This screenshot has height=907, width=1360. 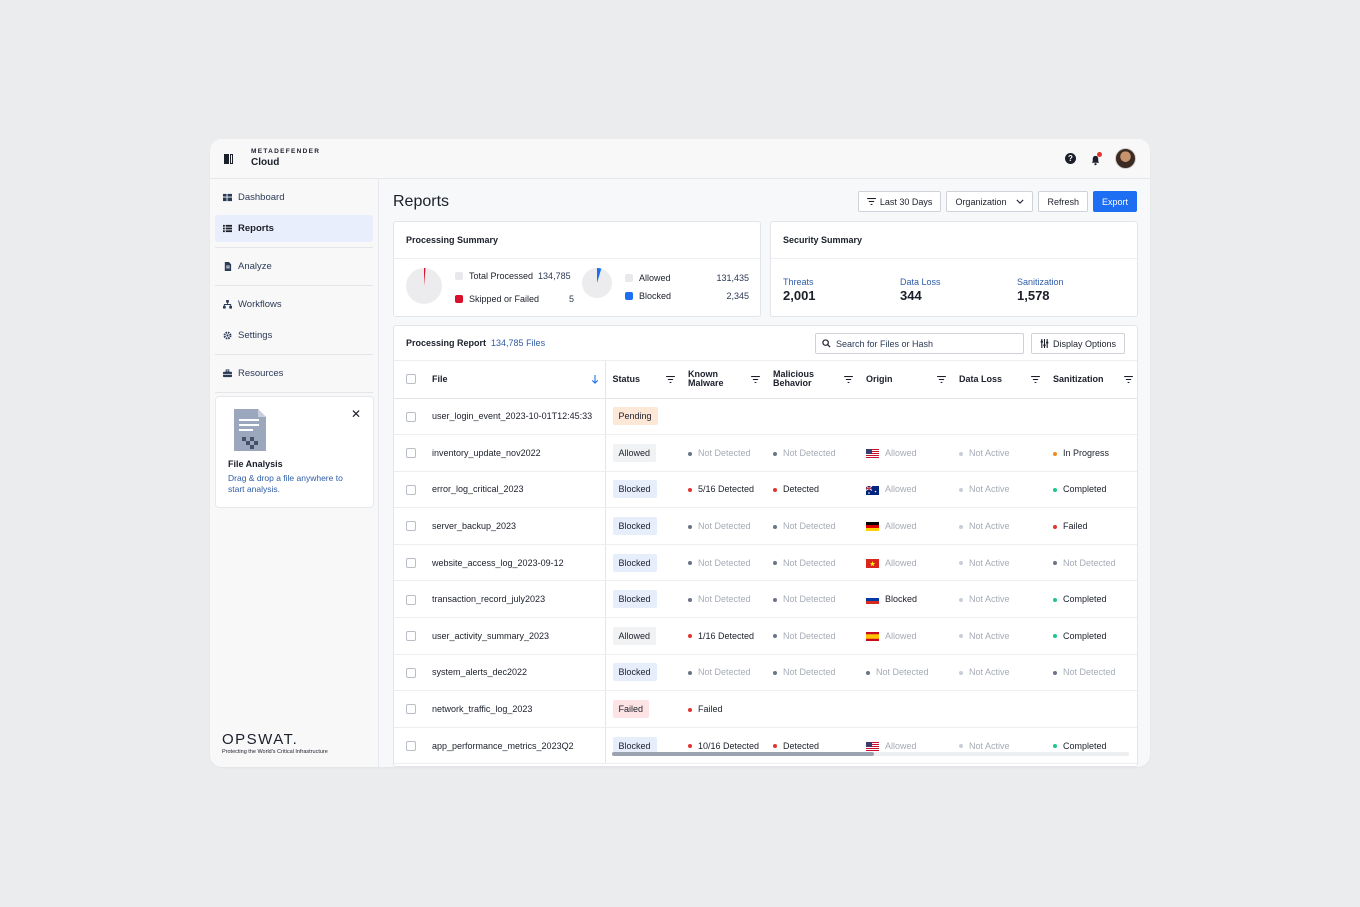 What do you see at coordinates (294, 373) in the screenshot?
I see `sidebar-item-resources: Resources` at bounding box center [294, 373].